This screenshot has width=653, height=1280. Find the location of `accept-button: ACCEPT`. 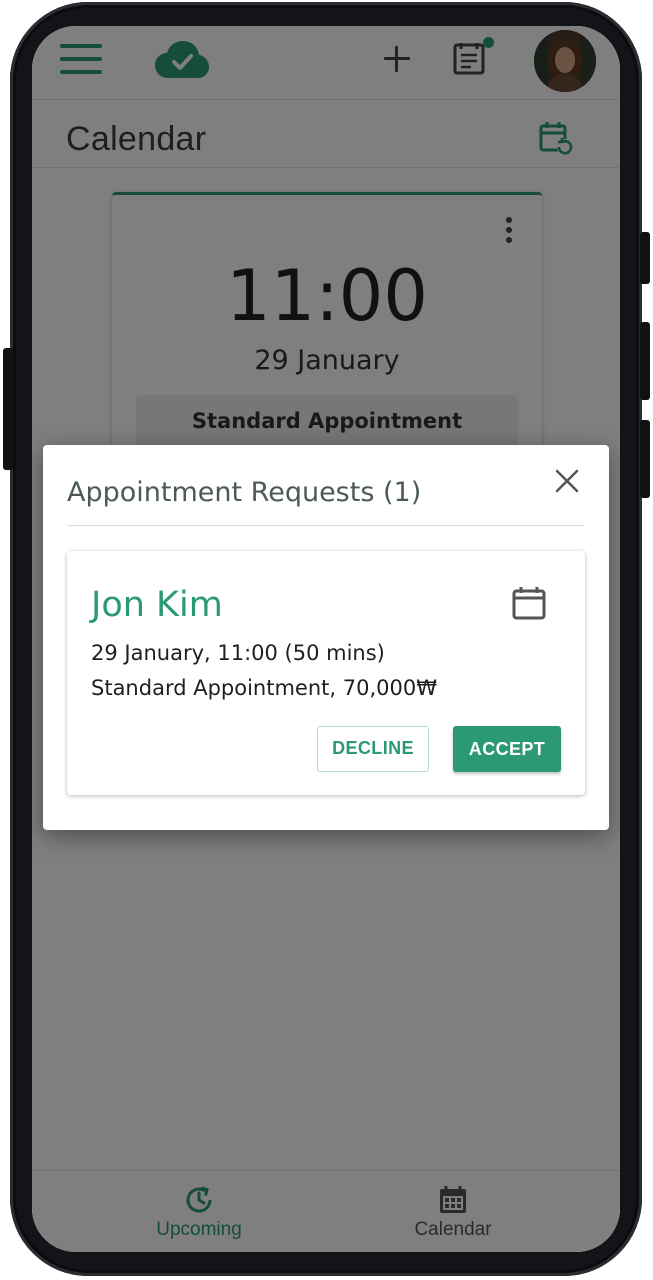

accept-button: ACCEPT is located at coordinates (507, 749).